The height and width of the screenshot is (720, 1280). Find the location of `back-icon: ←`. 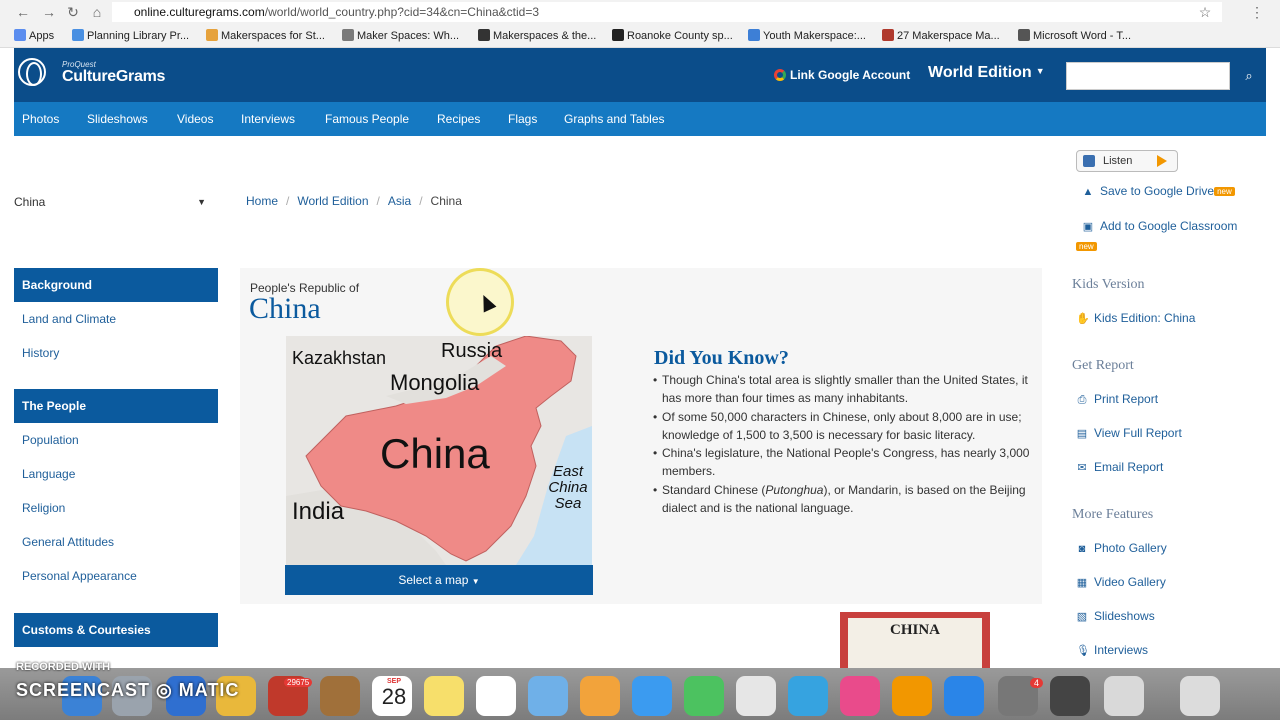

back-icon: ← is located at coordinates (23, 12).